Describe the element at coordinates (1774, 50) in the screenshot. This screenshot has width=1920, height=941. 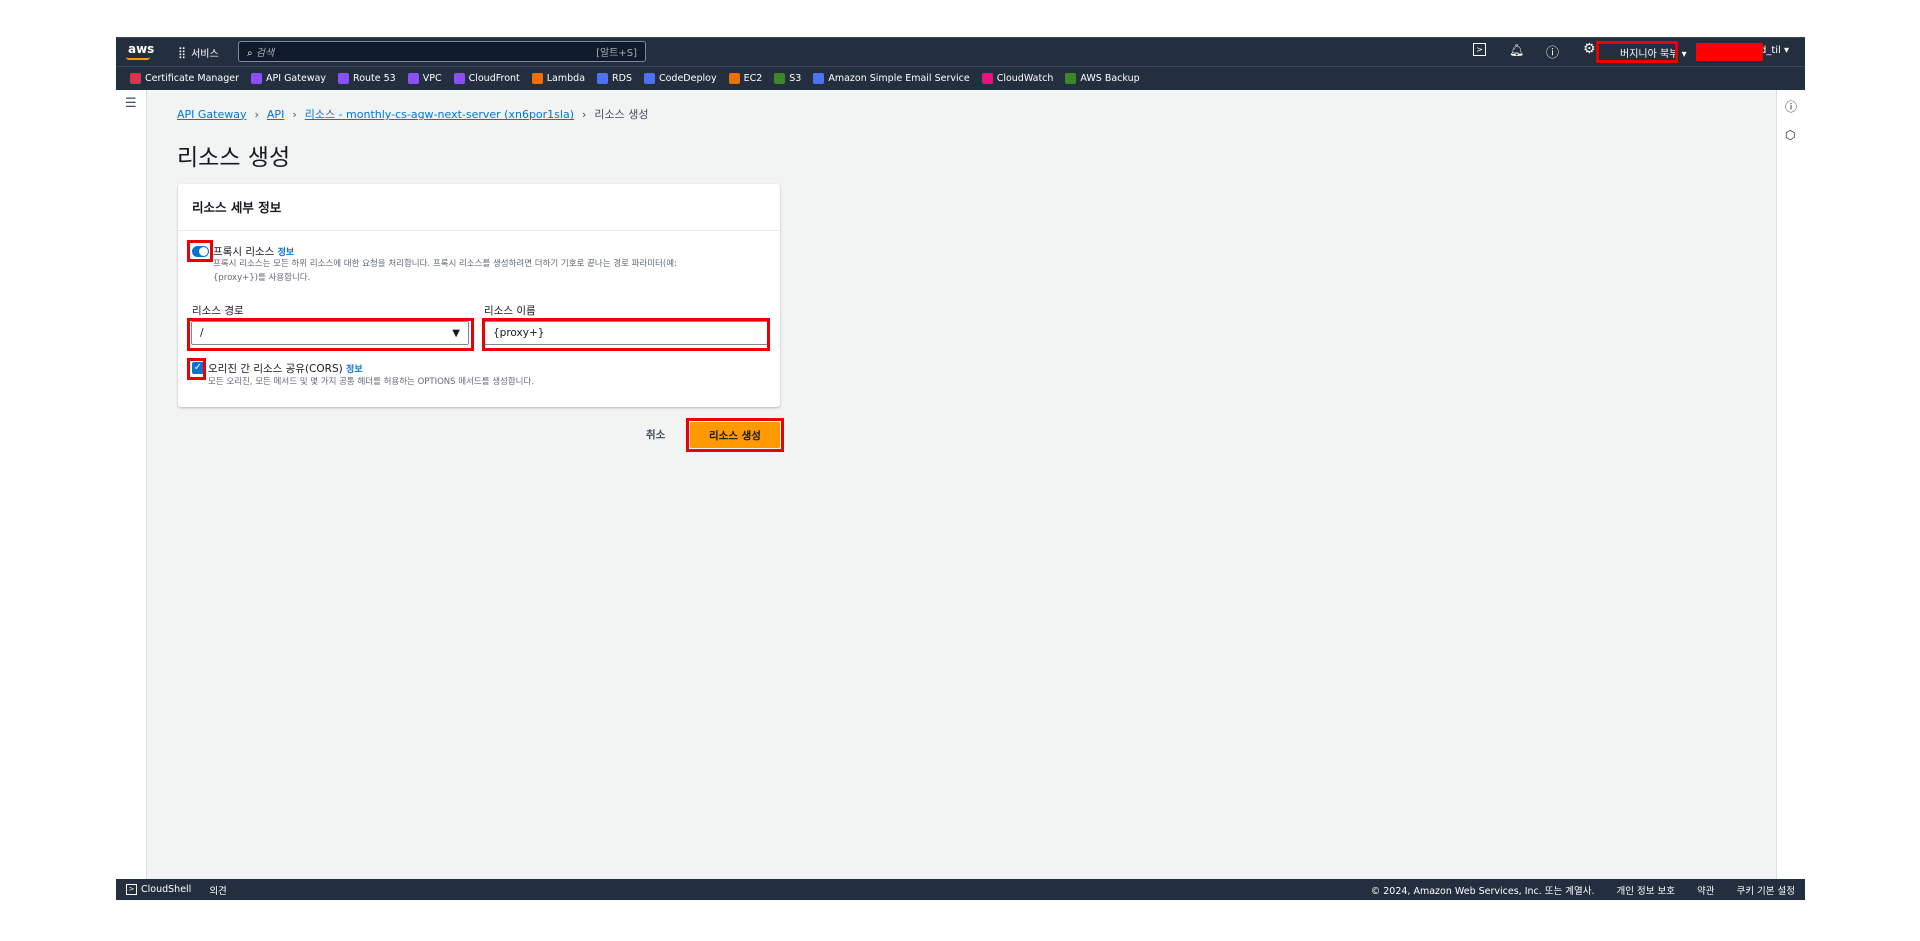
I see `account-menu: d_til ▾` at that location.